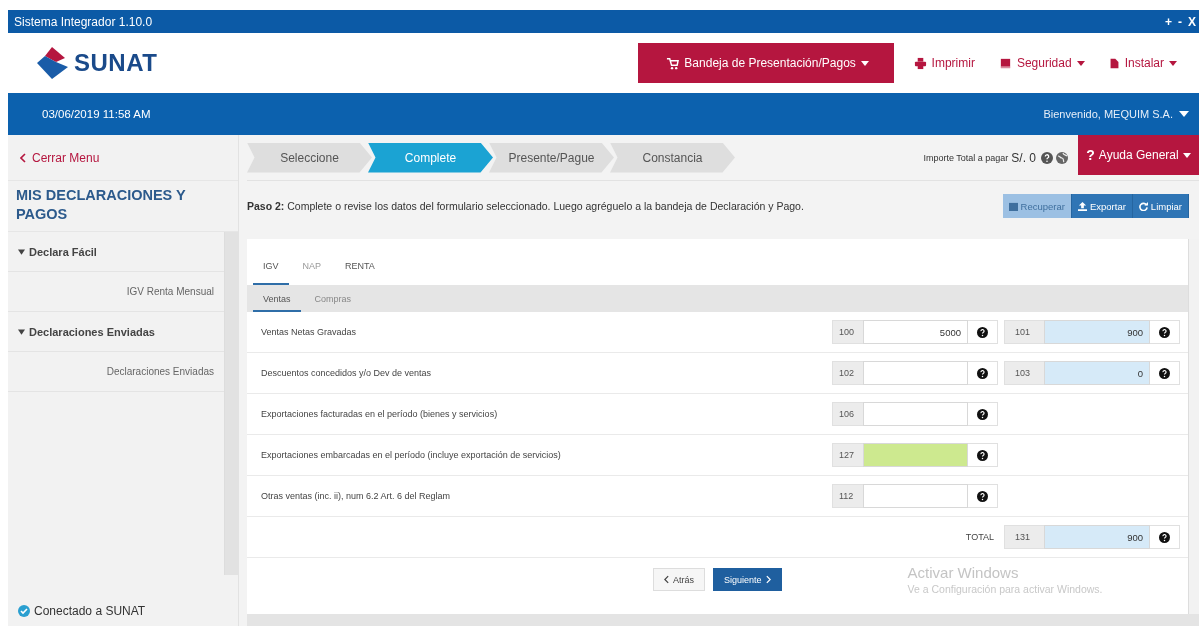 The width and height of the screenshot is (1199, 626). I want to click on refresh-icon, so click(1143, 206).